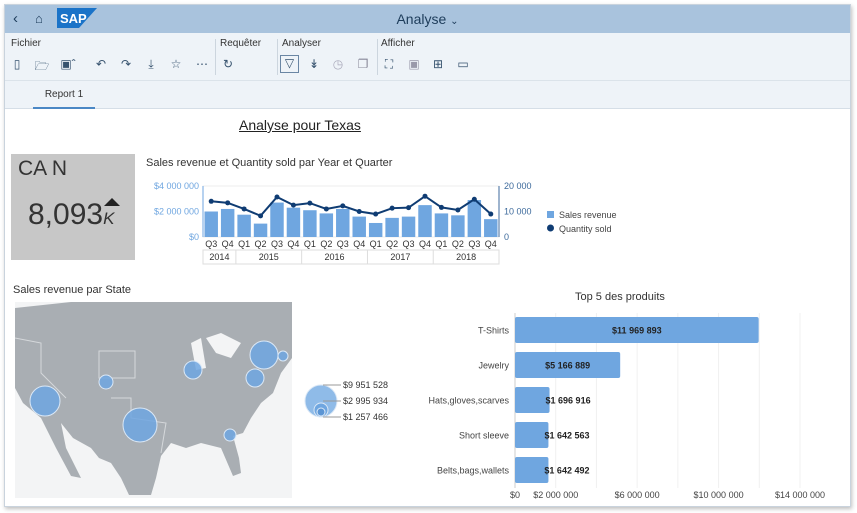  I want to click on kpi-value: 8,093K, so click(71, 215).